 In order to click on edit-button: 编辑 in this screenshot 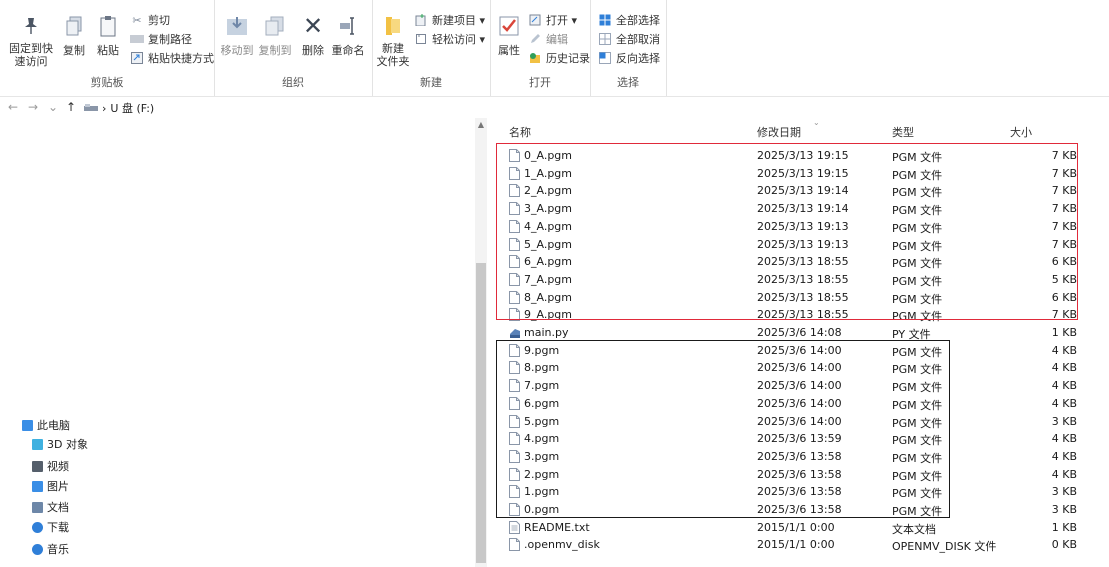, I will do `click(548, 39)`.